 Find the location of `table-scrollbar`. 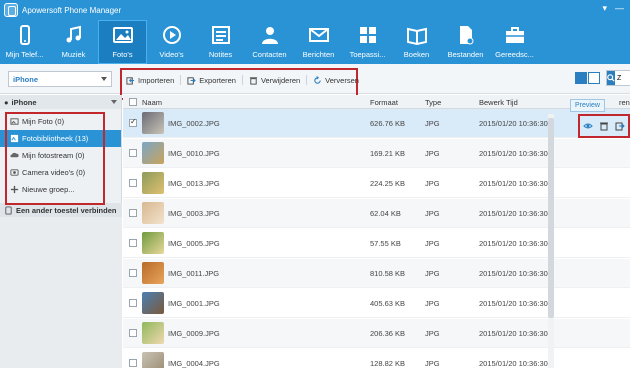

table-scrollbar is located at coordinates (551, 241).